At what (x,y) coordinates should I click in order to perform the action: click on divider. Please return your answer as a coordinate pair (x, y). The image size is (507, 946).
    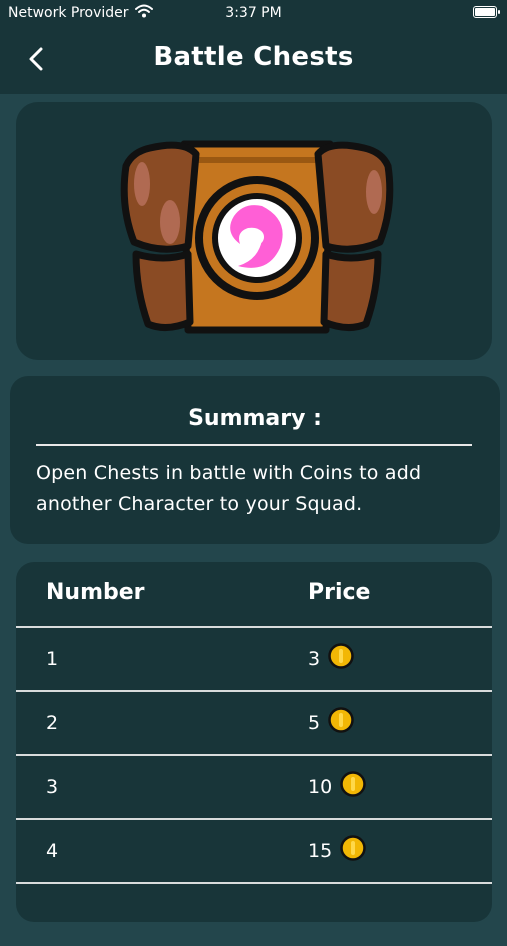
    Looking at the image, I should click on (254, 445).